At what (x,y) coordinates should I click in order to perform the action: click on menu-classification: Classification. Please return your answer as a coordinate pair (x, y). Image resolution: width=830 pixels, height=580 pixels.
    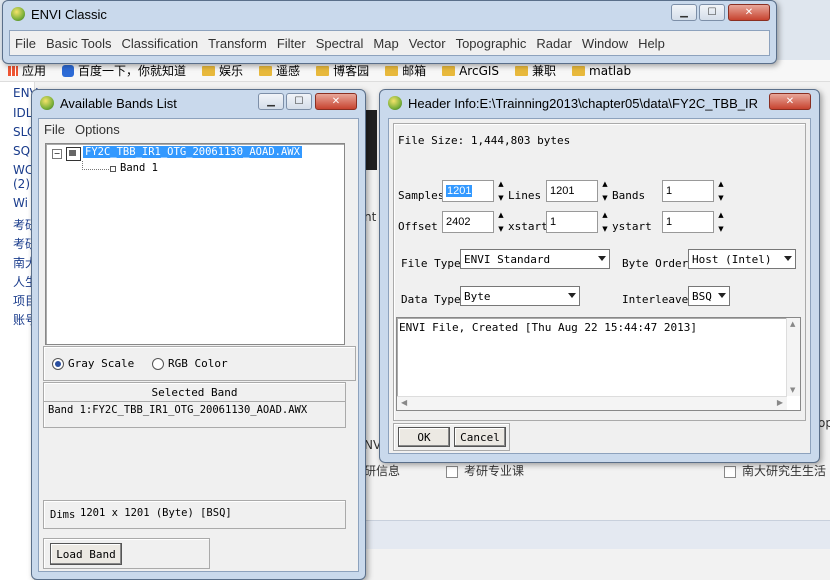
    Looking at the image, I should click on (159, 43).